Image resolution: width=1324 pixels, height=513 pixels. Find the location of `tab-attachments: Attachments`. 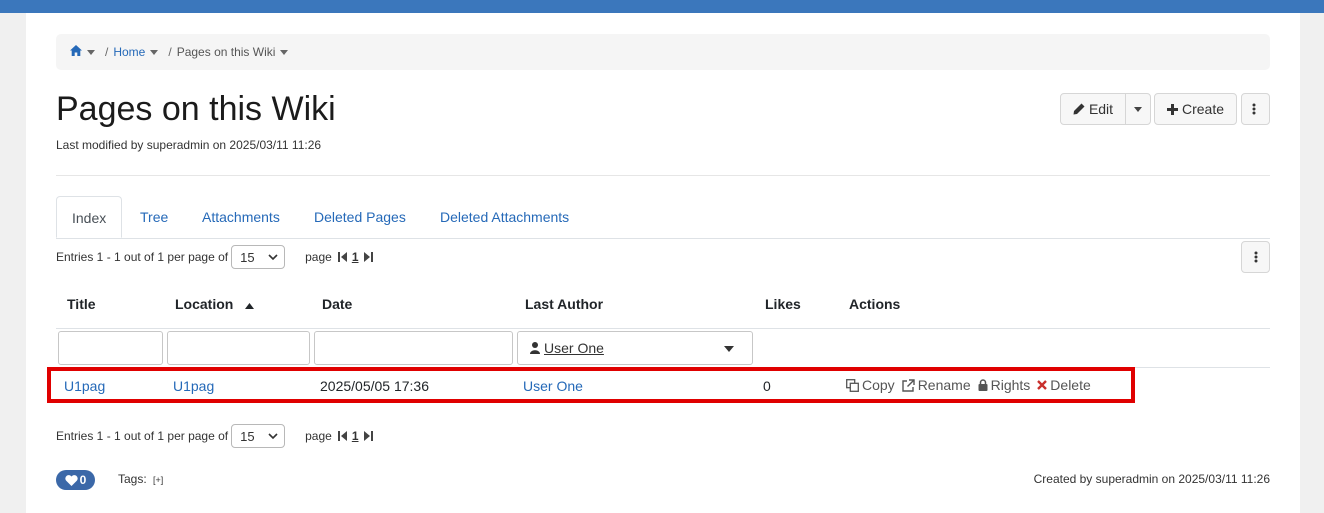

tab-attachments: Attachments is located at coordinates (241, 217).